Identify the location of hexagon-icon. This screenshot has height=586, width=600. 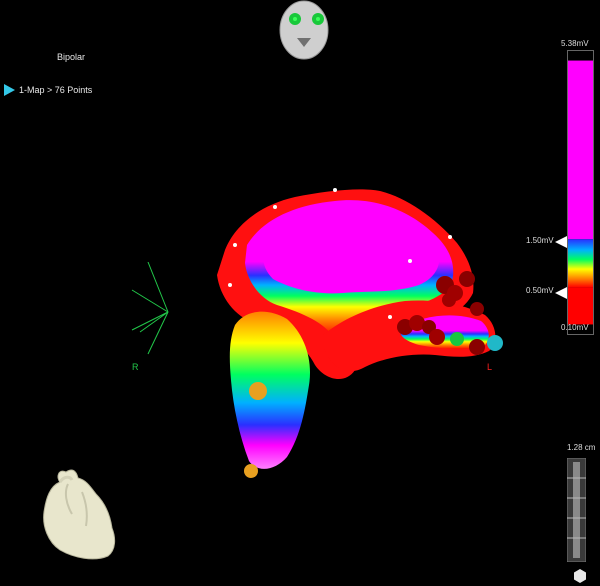
(580, 576).